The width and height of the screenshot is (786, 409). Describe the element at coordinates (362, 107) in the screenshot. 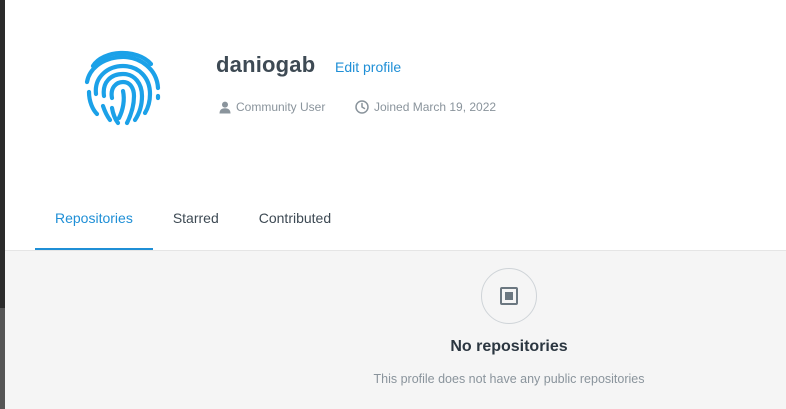

I see `clock-icon` at that location.